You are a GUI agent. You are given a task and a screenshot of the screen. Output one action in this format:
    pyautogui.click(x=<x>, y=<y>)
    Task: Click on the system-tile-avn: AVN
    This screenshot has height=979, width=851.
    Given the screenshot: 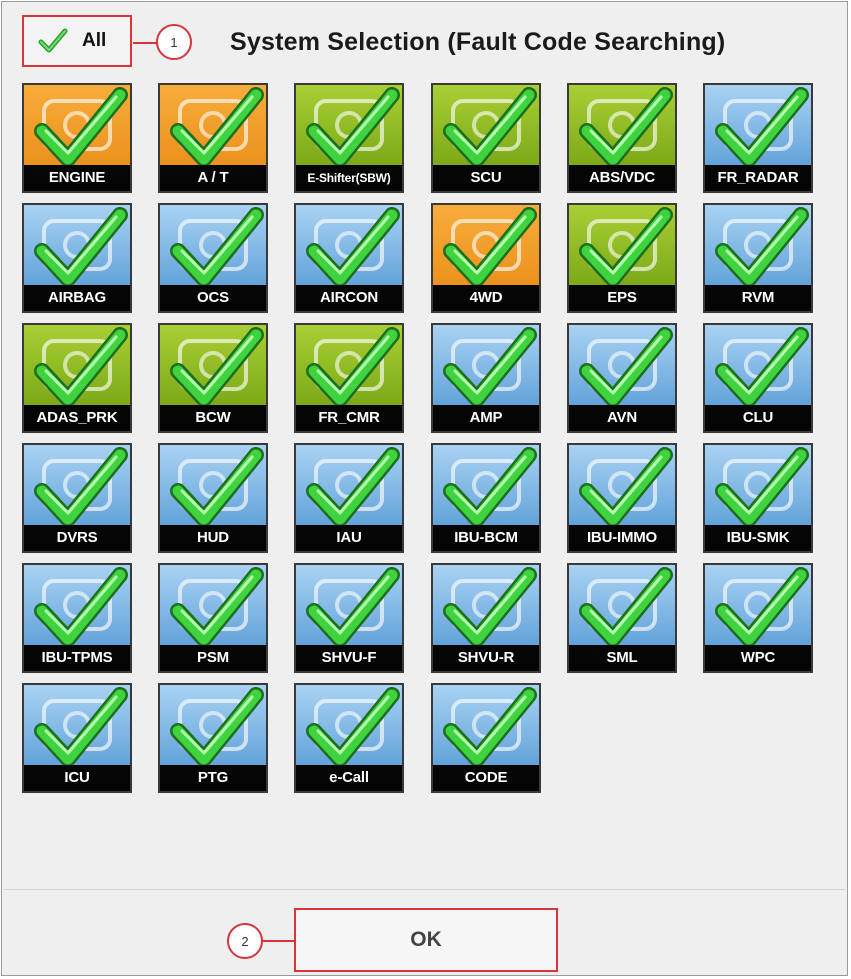 What is the action you would take?
    pyautogui.click(x=622, y=378)
    